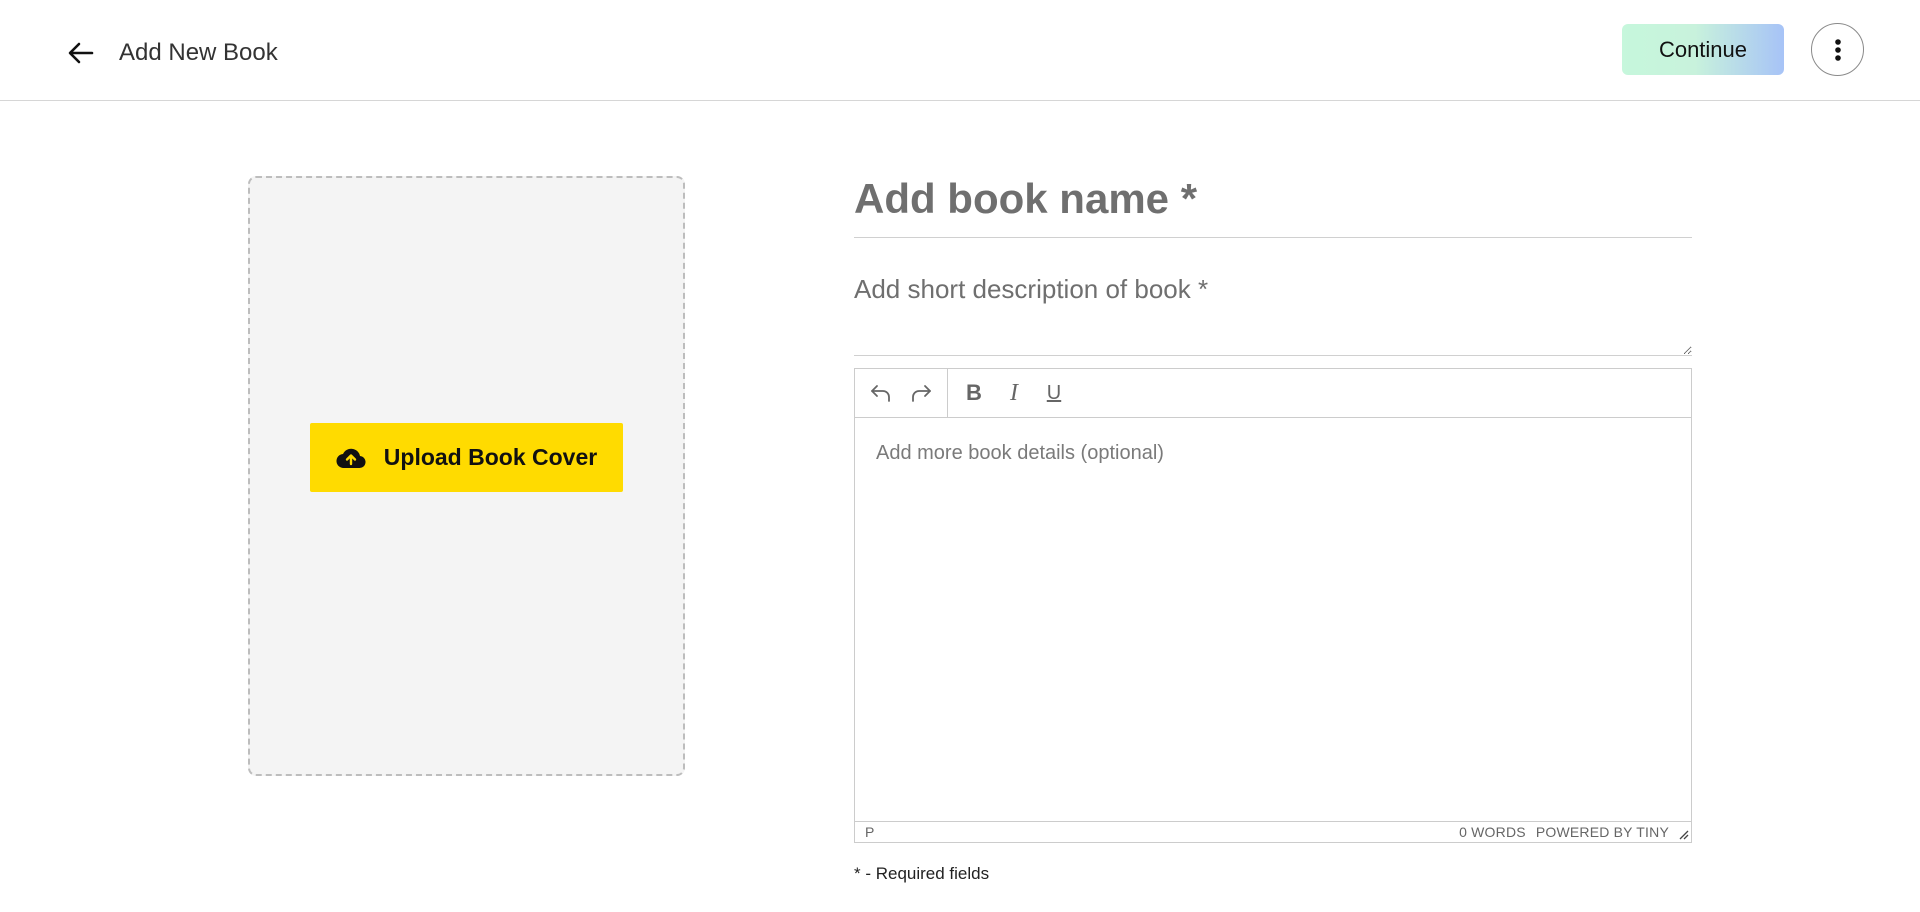  What do you see at coordinates (198, 52) in the screenshot?
I see `page-title: Add New Book` at bounding box center [198, 52].